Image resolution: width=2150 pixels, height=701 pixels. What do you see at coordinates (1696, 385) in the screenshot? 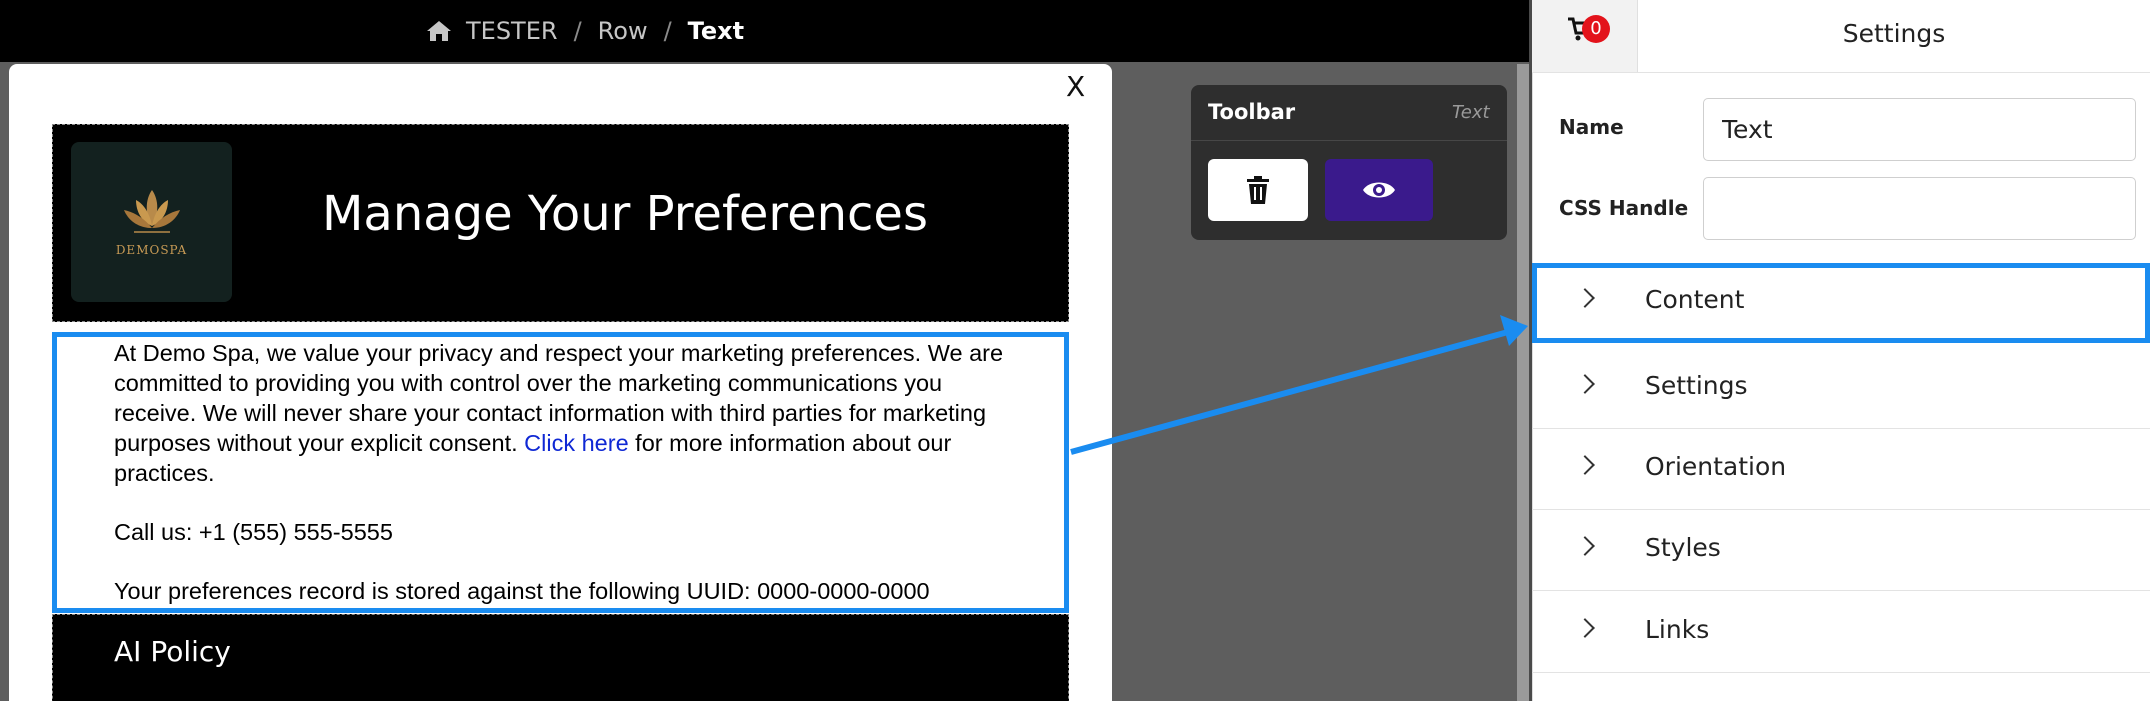
I see `section-label: Settings` at bounding box center [1696, 385].